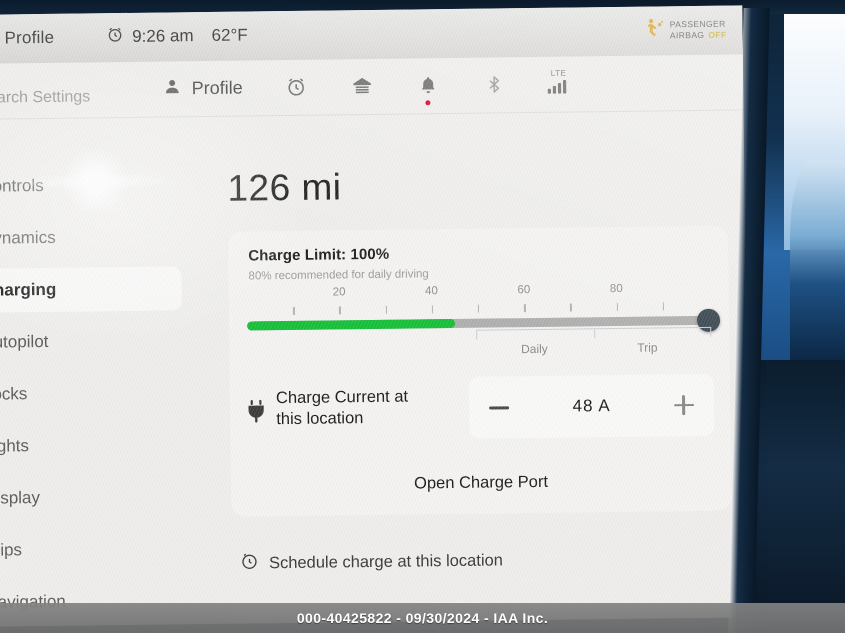 This screenshot has width=845, height=633. Describe the element at coordinates (559, 89) in the screenshot. I see `signal-bars-icon` at that location.